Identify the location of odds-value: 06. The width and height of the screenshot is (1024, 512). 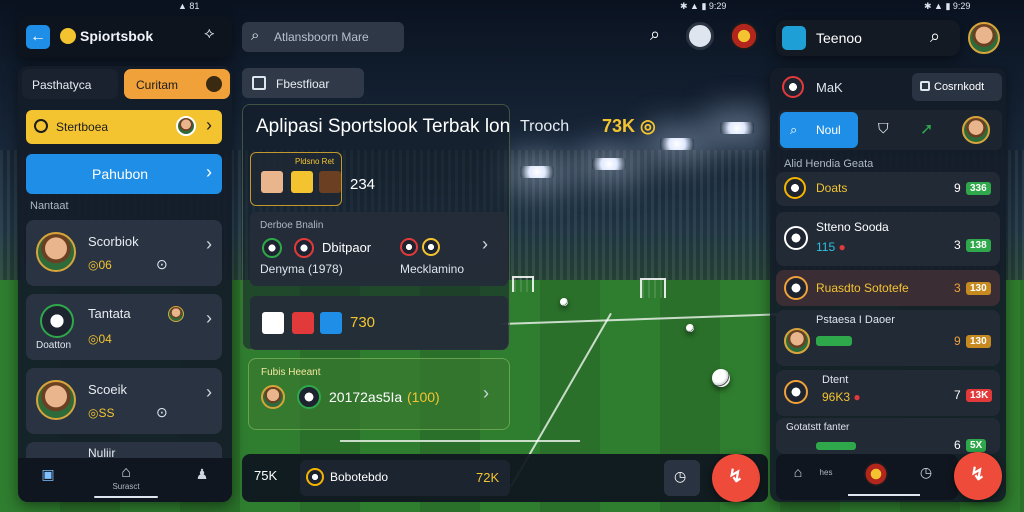
(105, 265).